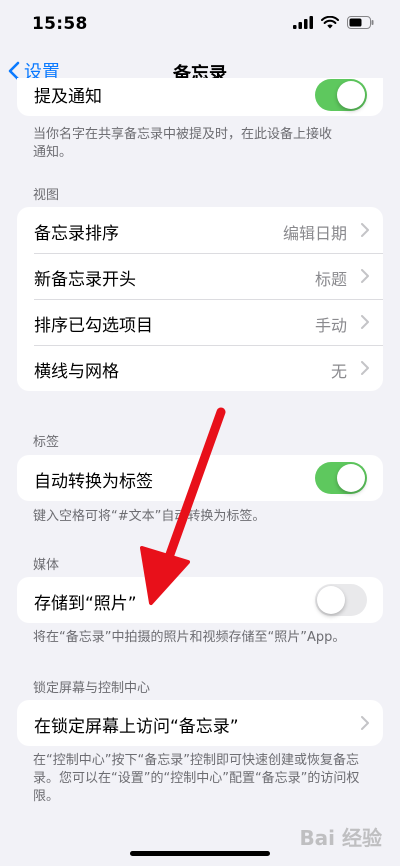 This screenshot has height=866, width=400. I want to click on auto-convert-tags-toggle, so click(341, 478).